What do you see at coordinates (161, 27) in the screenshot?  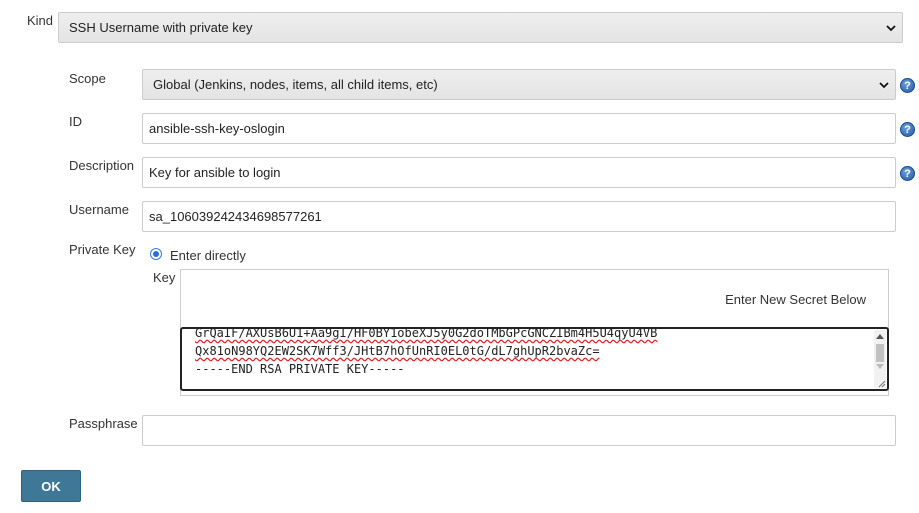 I see `kind-value: SSH Username with private key` at bounding box center [161, 27].